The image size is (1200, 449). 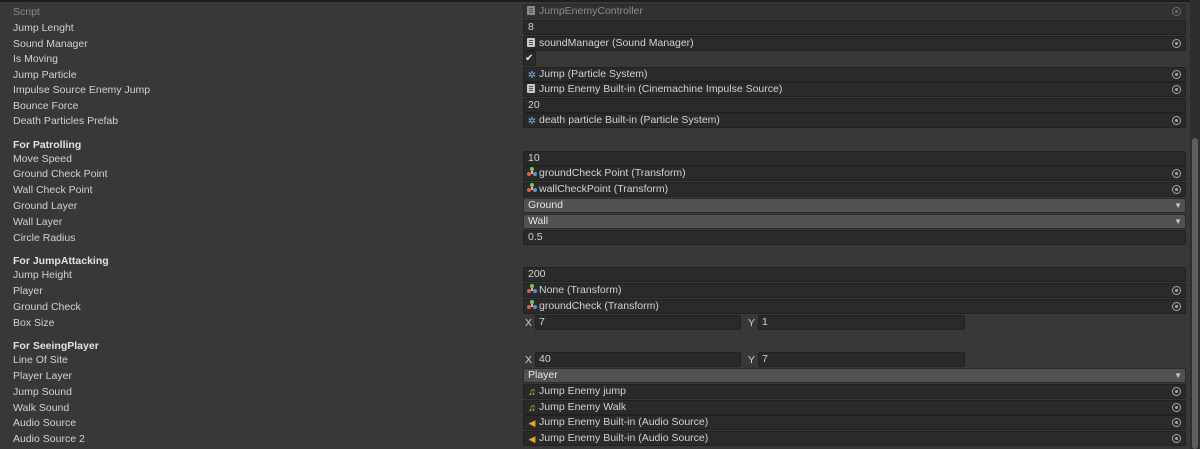 I want to click on checkmark-icon: ✔, so click(x=529, y=58).